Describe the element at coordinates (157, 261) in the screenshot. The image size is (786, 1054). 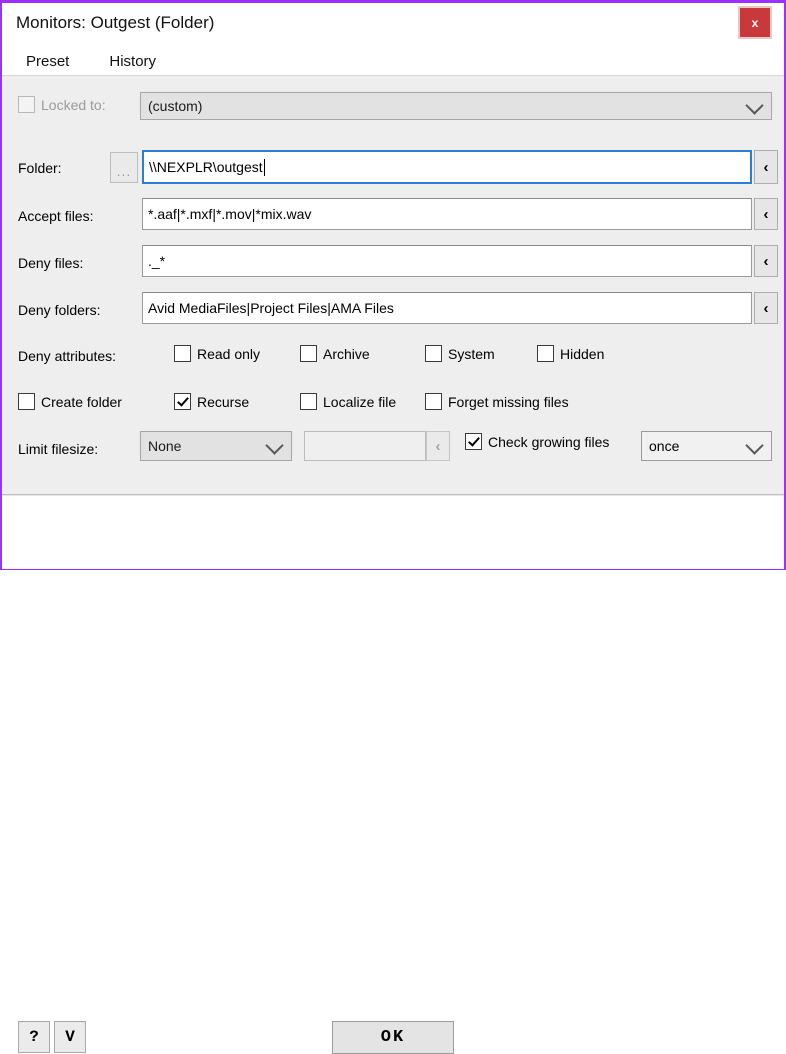
I see `deny-files-value: ._*` at that location.